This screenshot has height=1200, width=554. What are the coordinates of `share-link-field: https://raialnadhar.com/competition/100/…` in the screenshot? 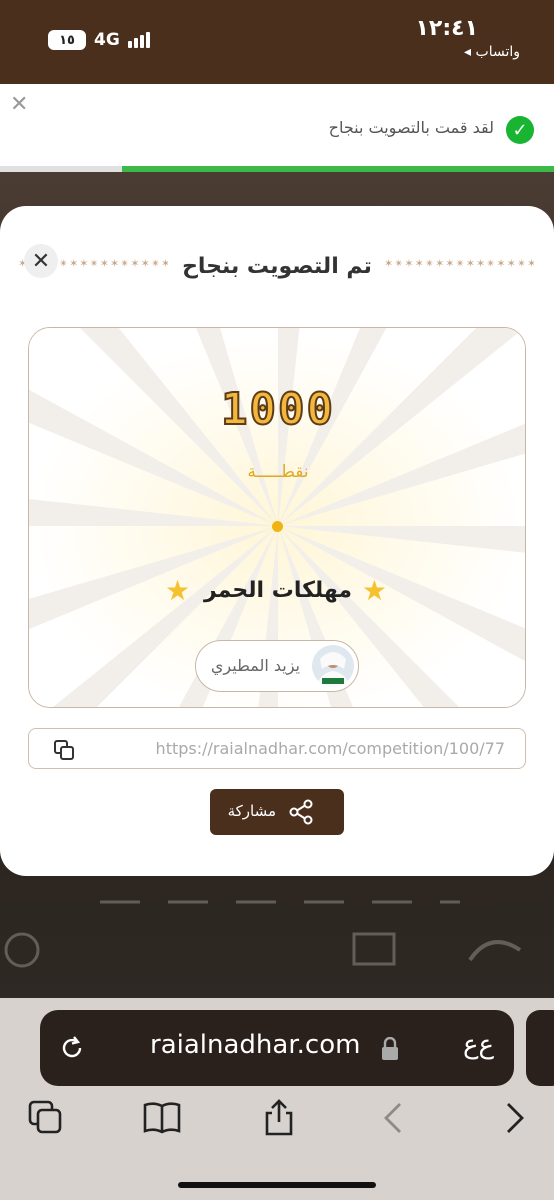 It's located at (277, 748).